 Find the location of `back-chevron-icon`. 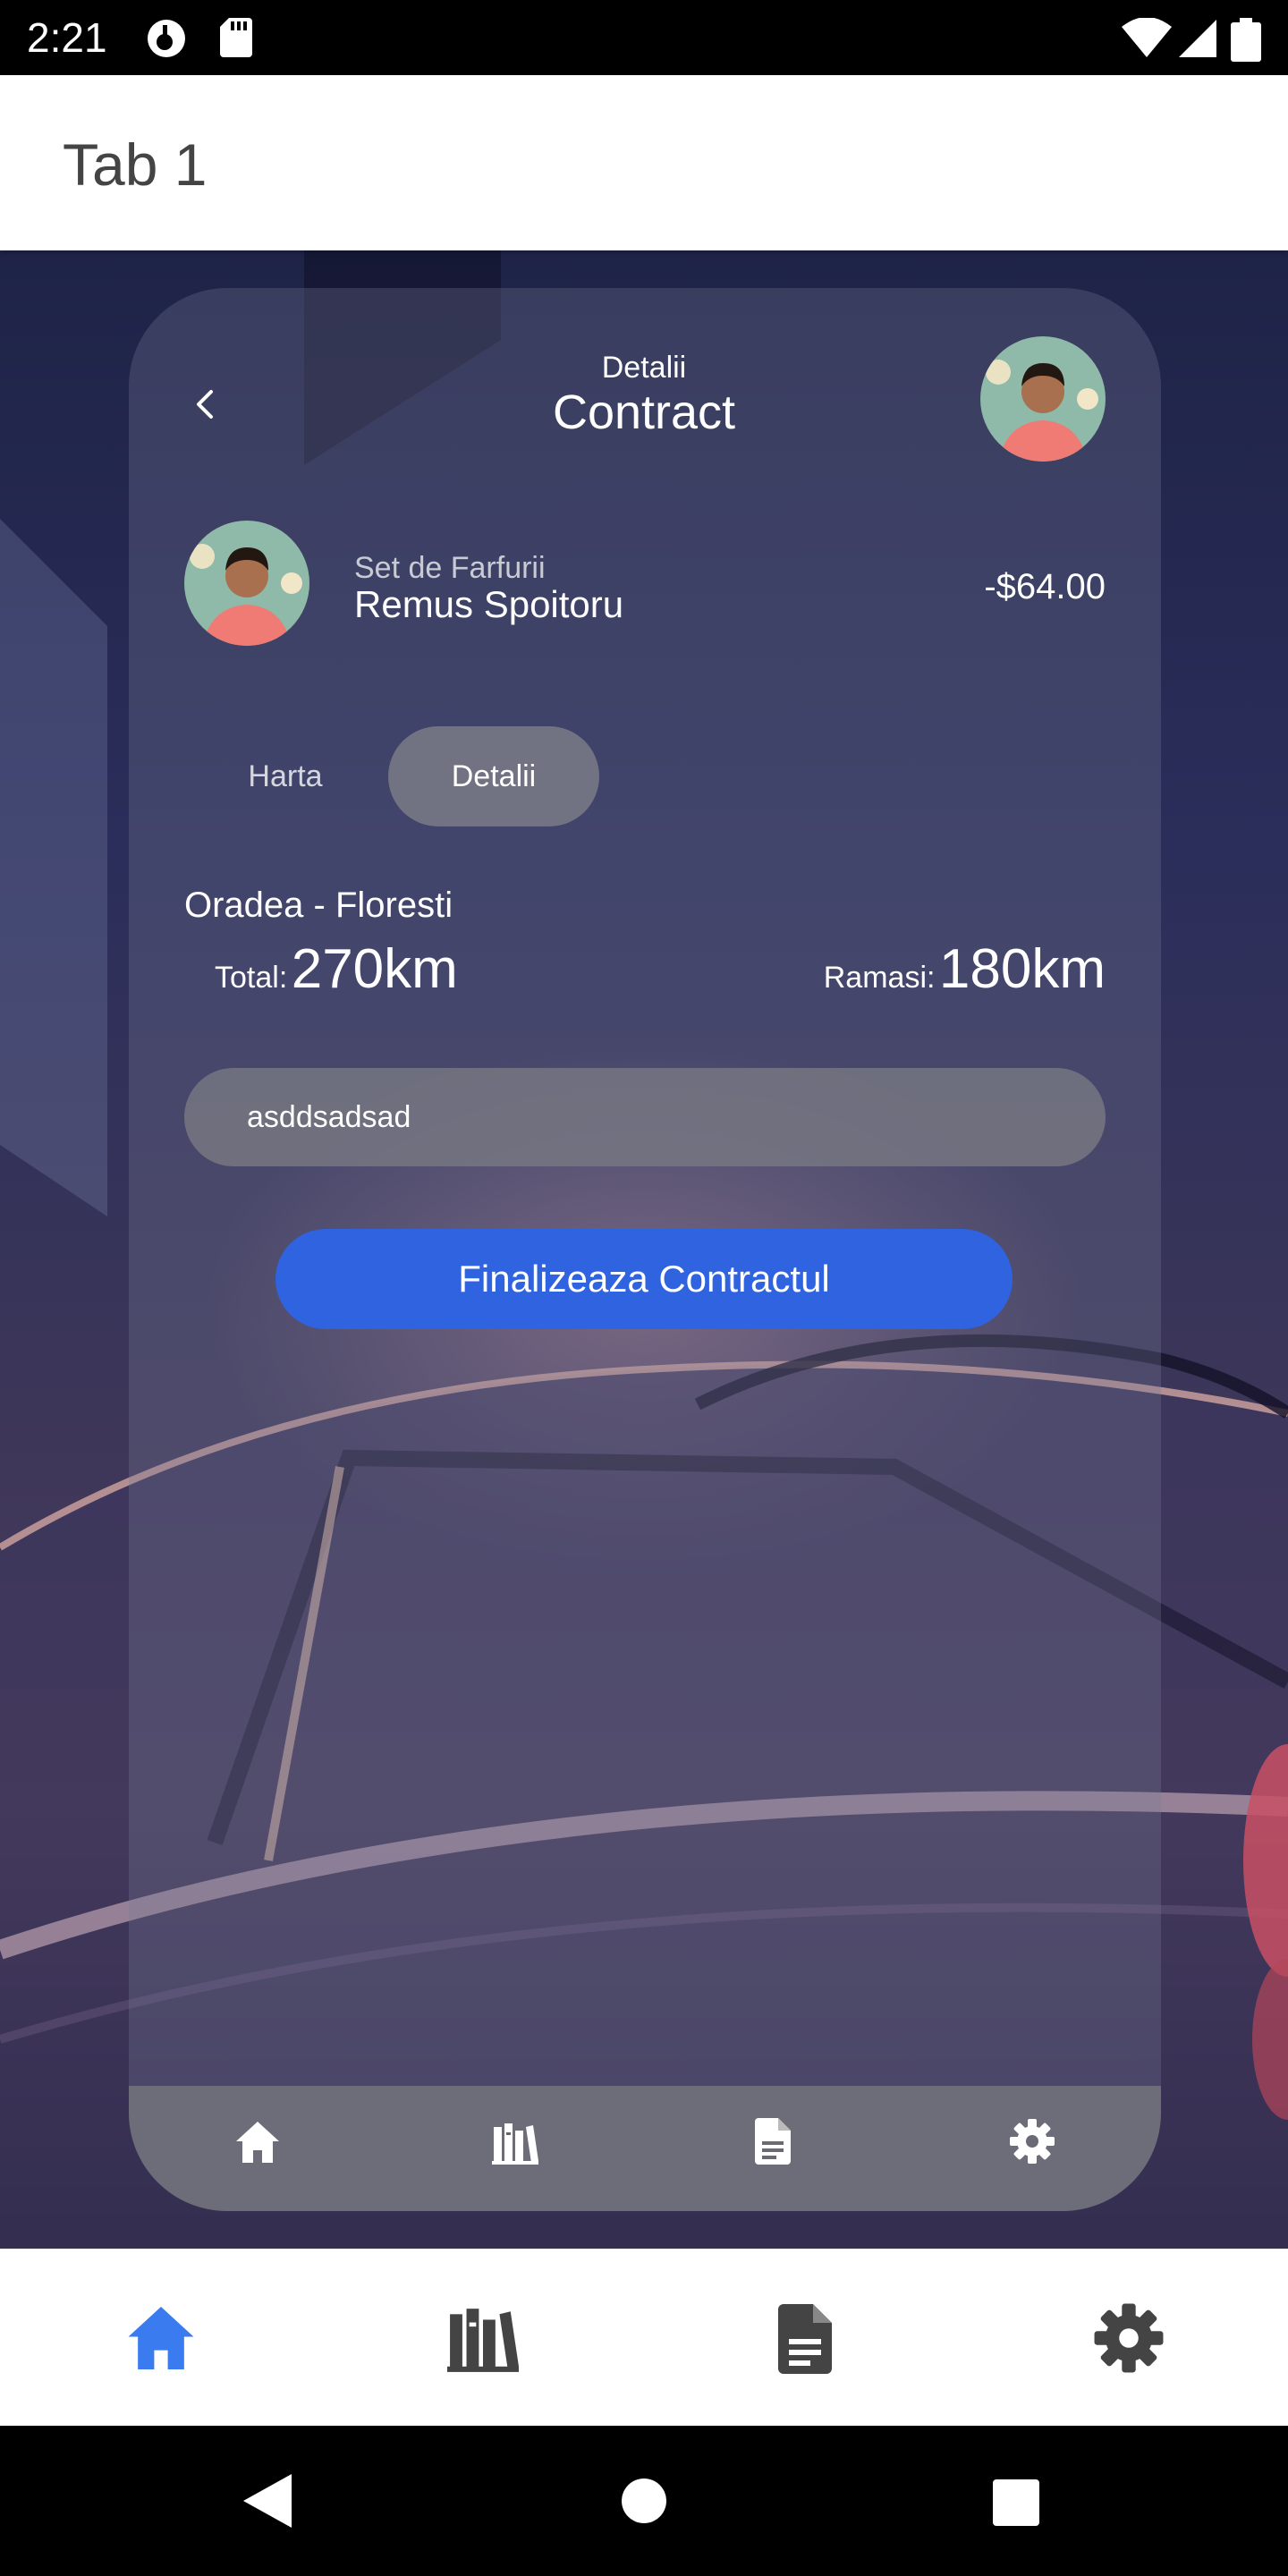

back-chevron-icon is located at coordinates (206, 404).